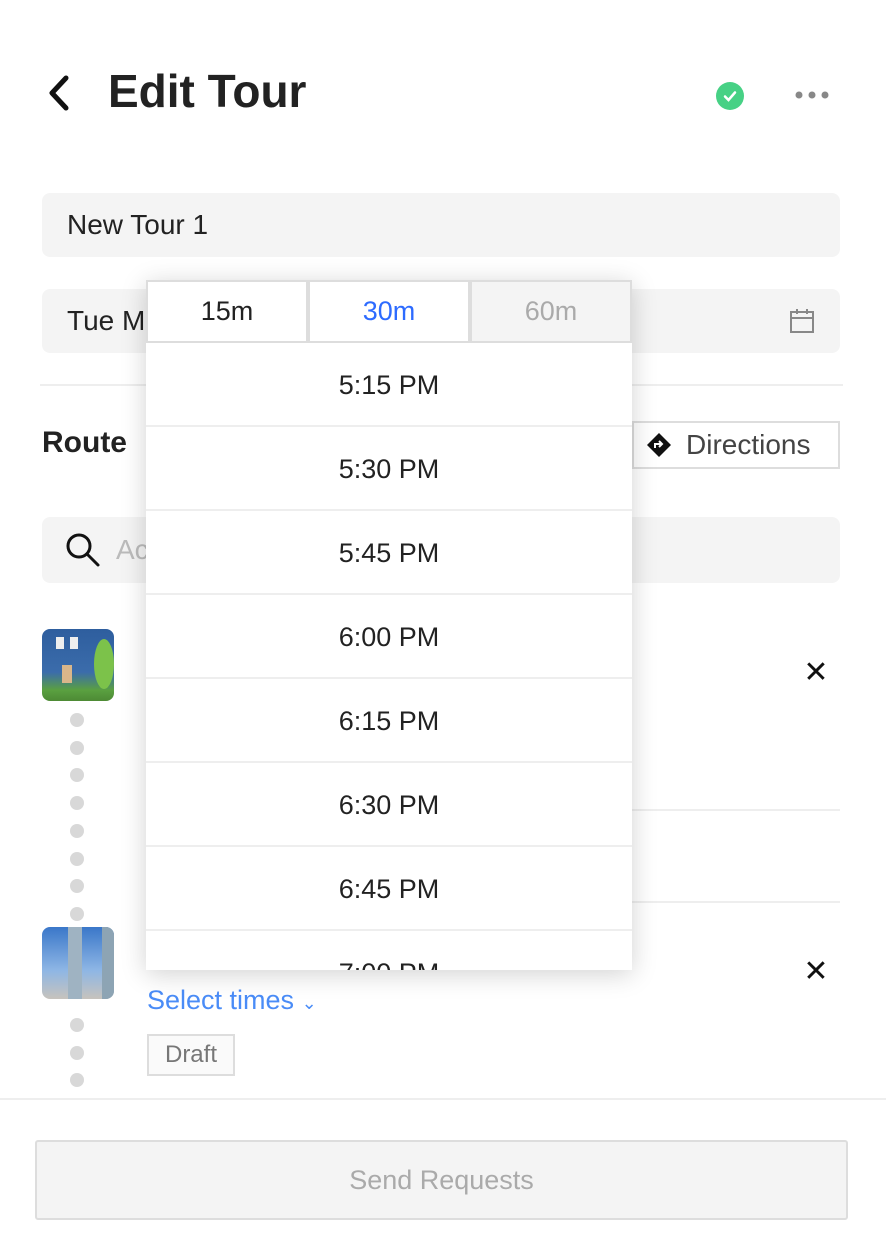 The height and width of the screenshot is (1256, 886). Describe the element at coordinates (221, 1000) in the screenshot. I see `select-times-label: Select times` at that location.